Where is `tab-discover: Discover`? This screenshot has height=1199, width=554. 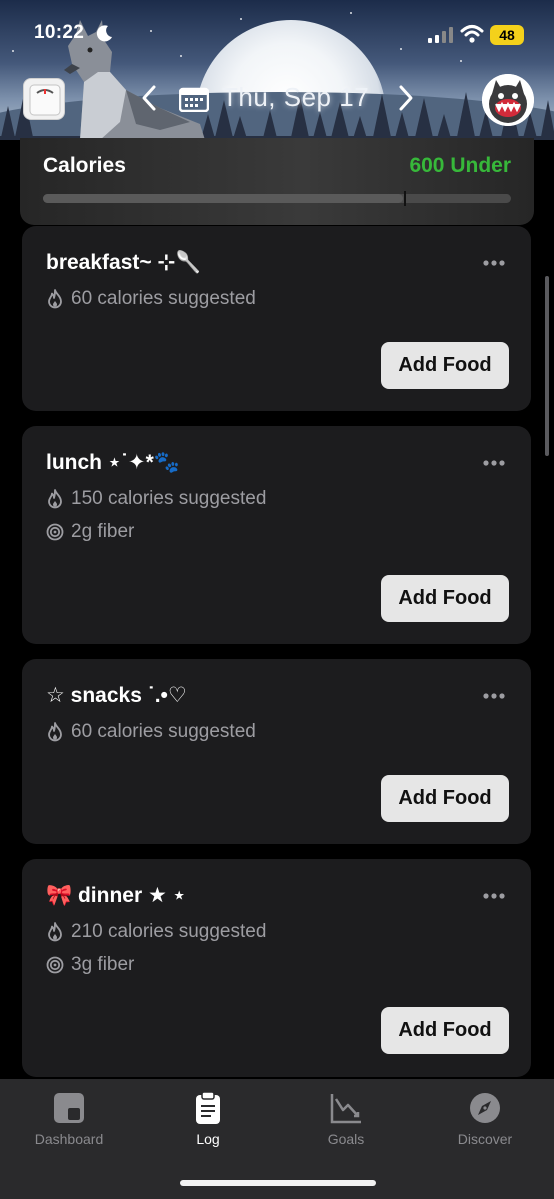
tab-discover: Discover is located at coordinates (485, 1121).